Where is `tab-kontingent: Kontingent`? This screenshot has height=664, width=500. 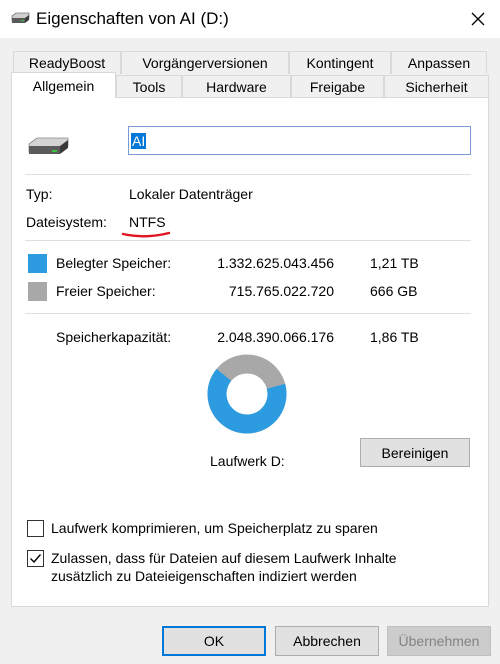
tab-kontingent: Kontingent is located at coordinates (340, 62).